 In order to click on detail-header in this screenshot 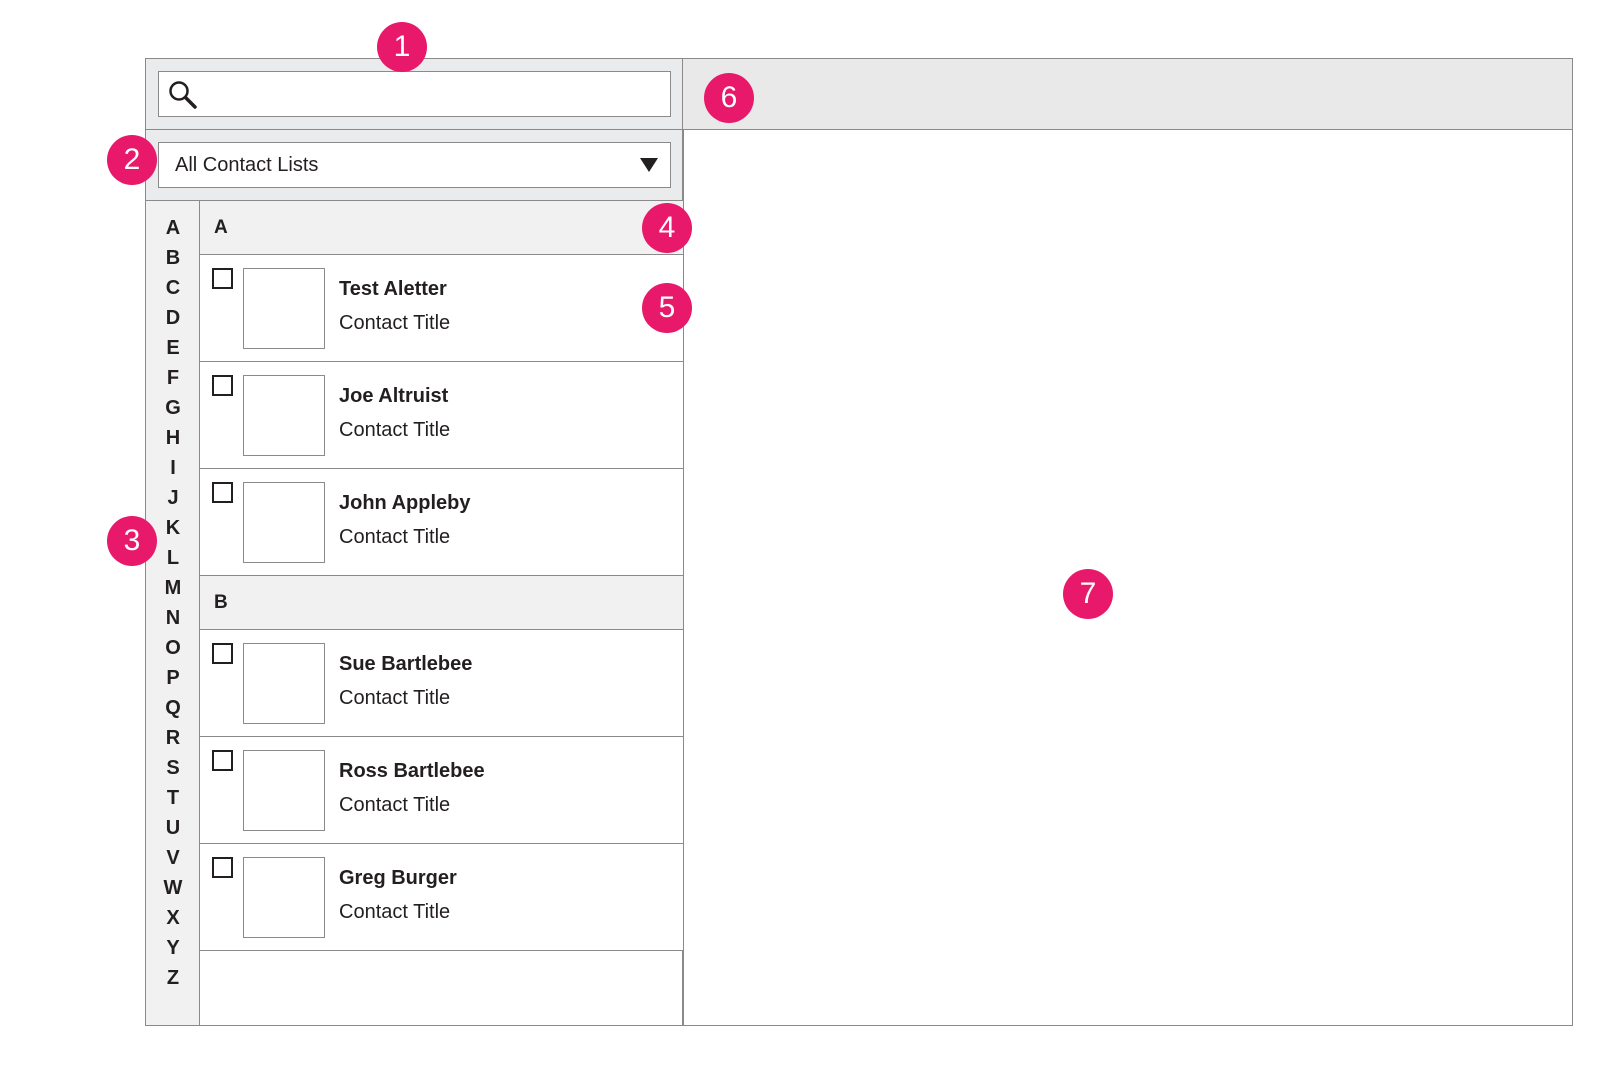, I will do `click(1127, 94)`.